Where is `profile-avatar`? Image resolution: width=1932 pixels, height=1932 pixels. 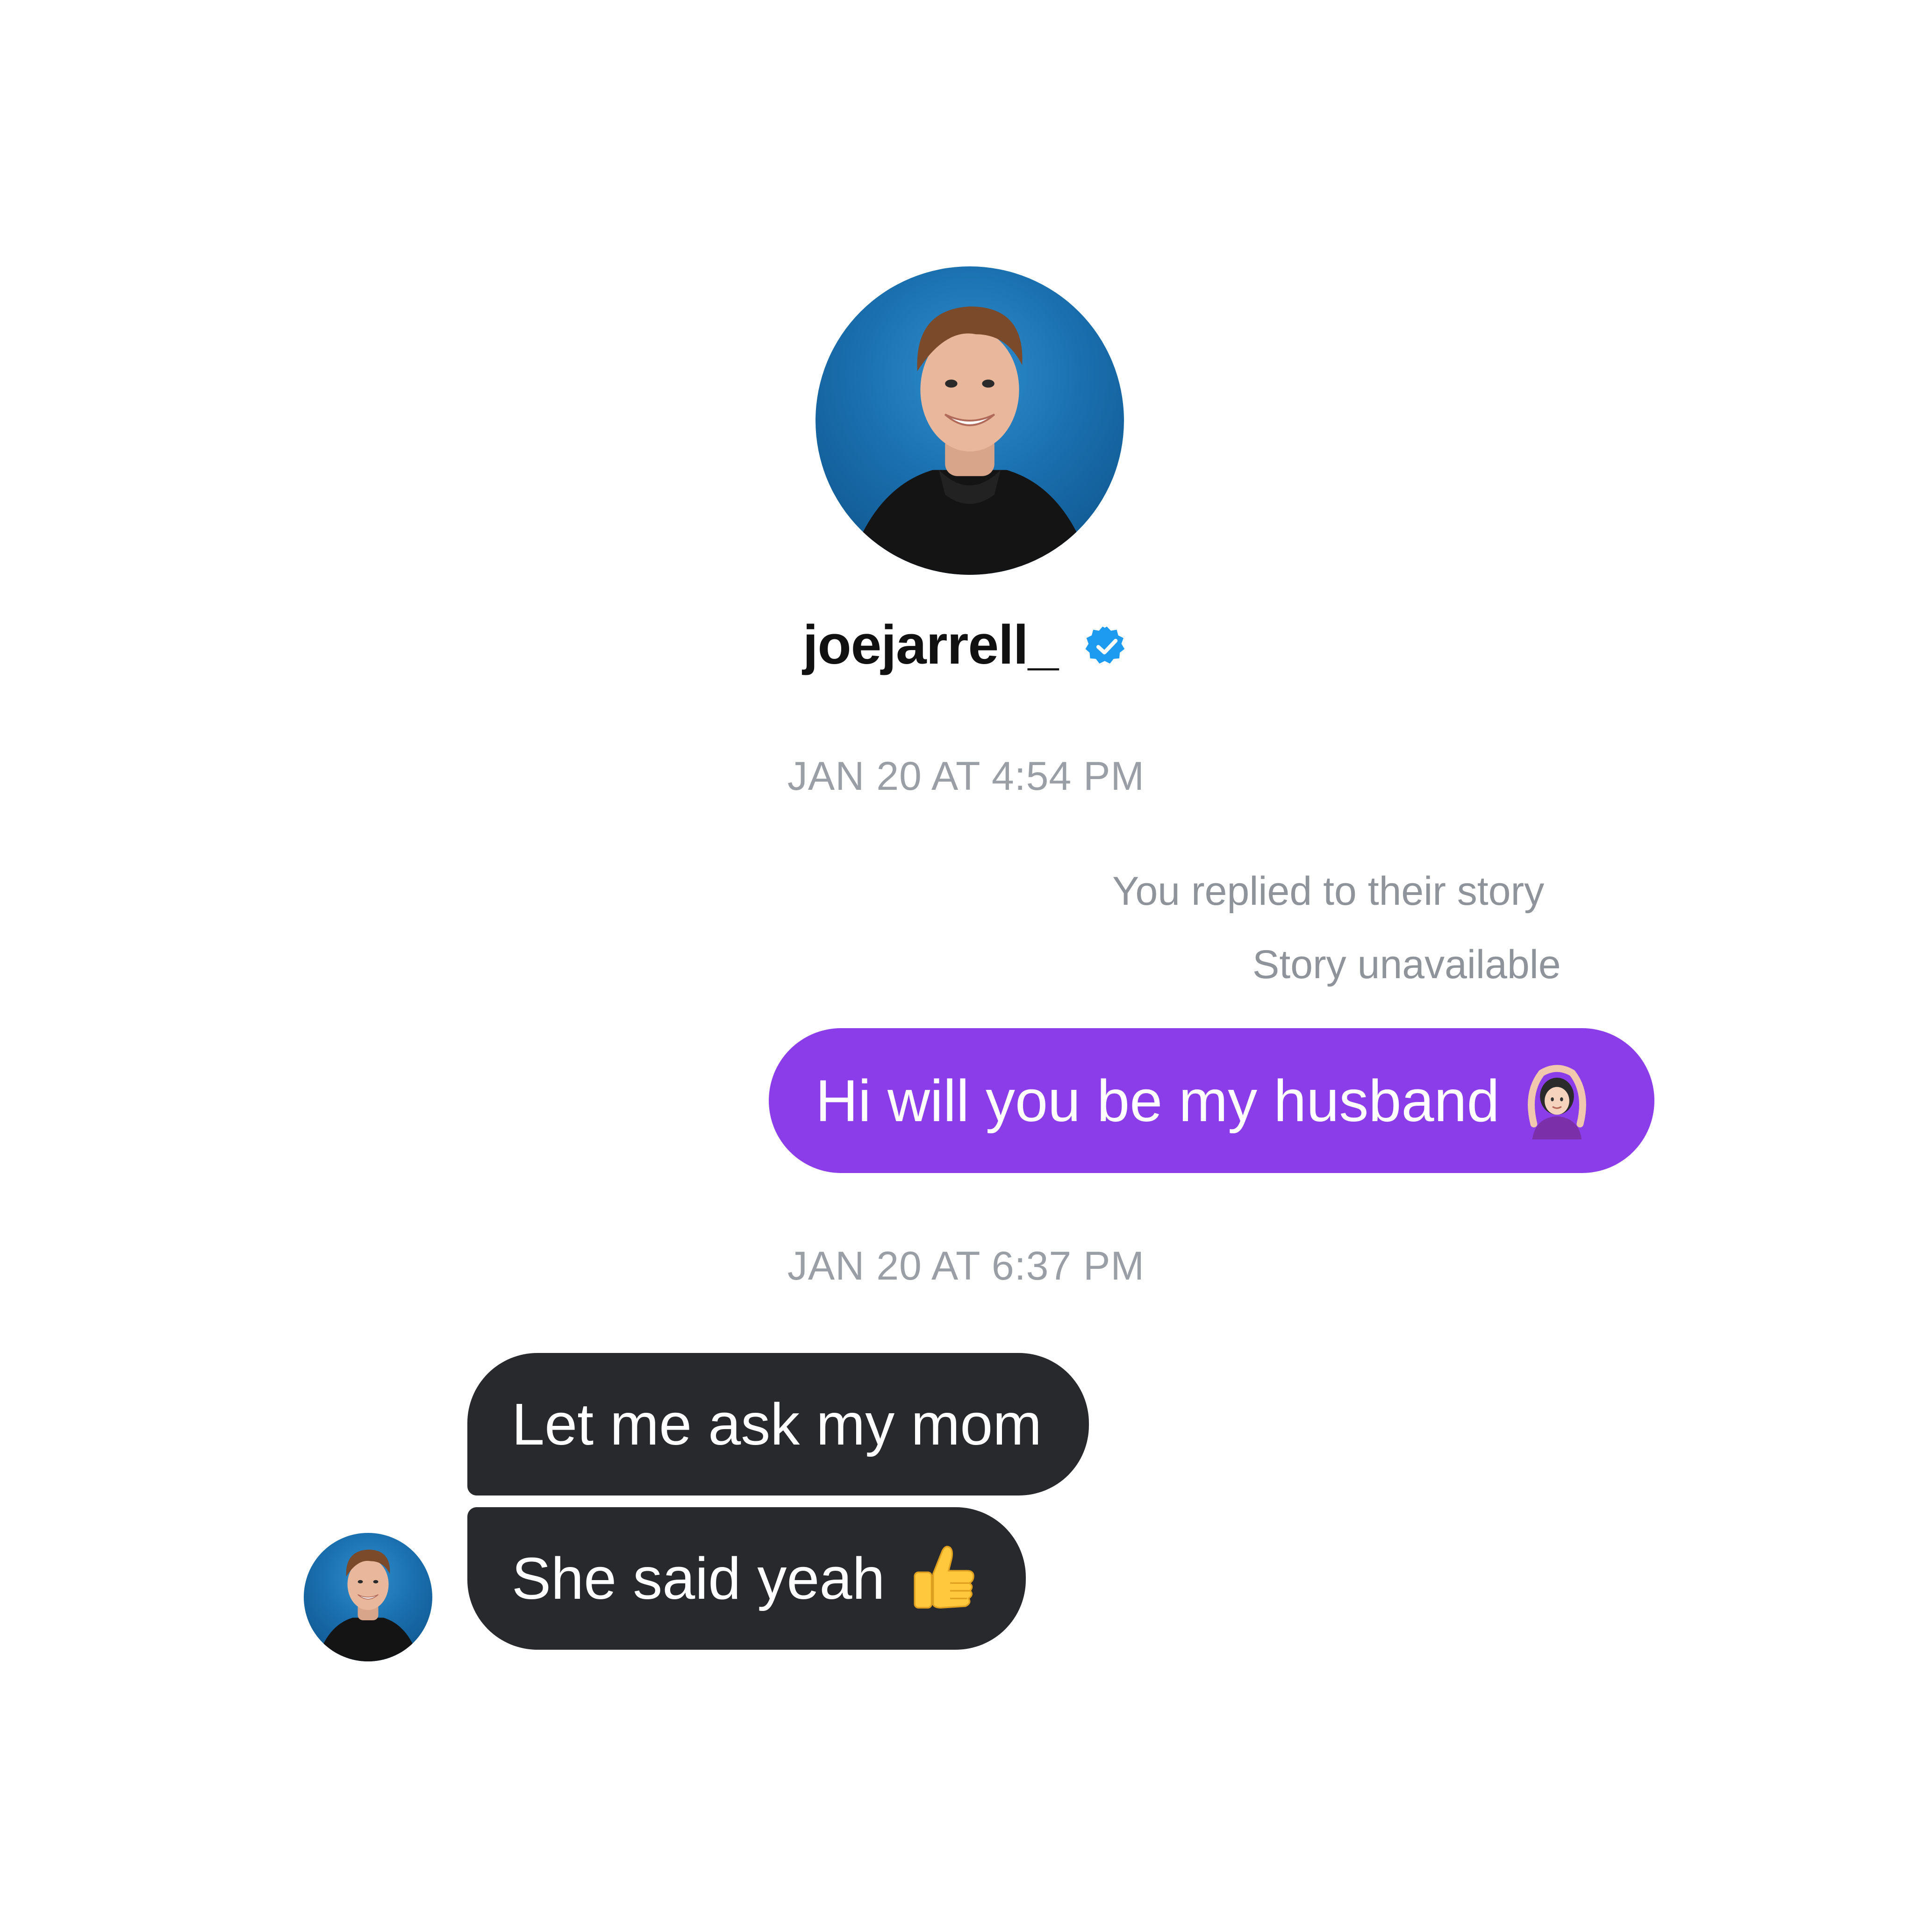 profile-avatar is located at coordinates (970, 420).